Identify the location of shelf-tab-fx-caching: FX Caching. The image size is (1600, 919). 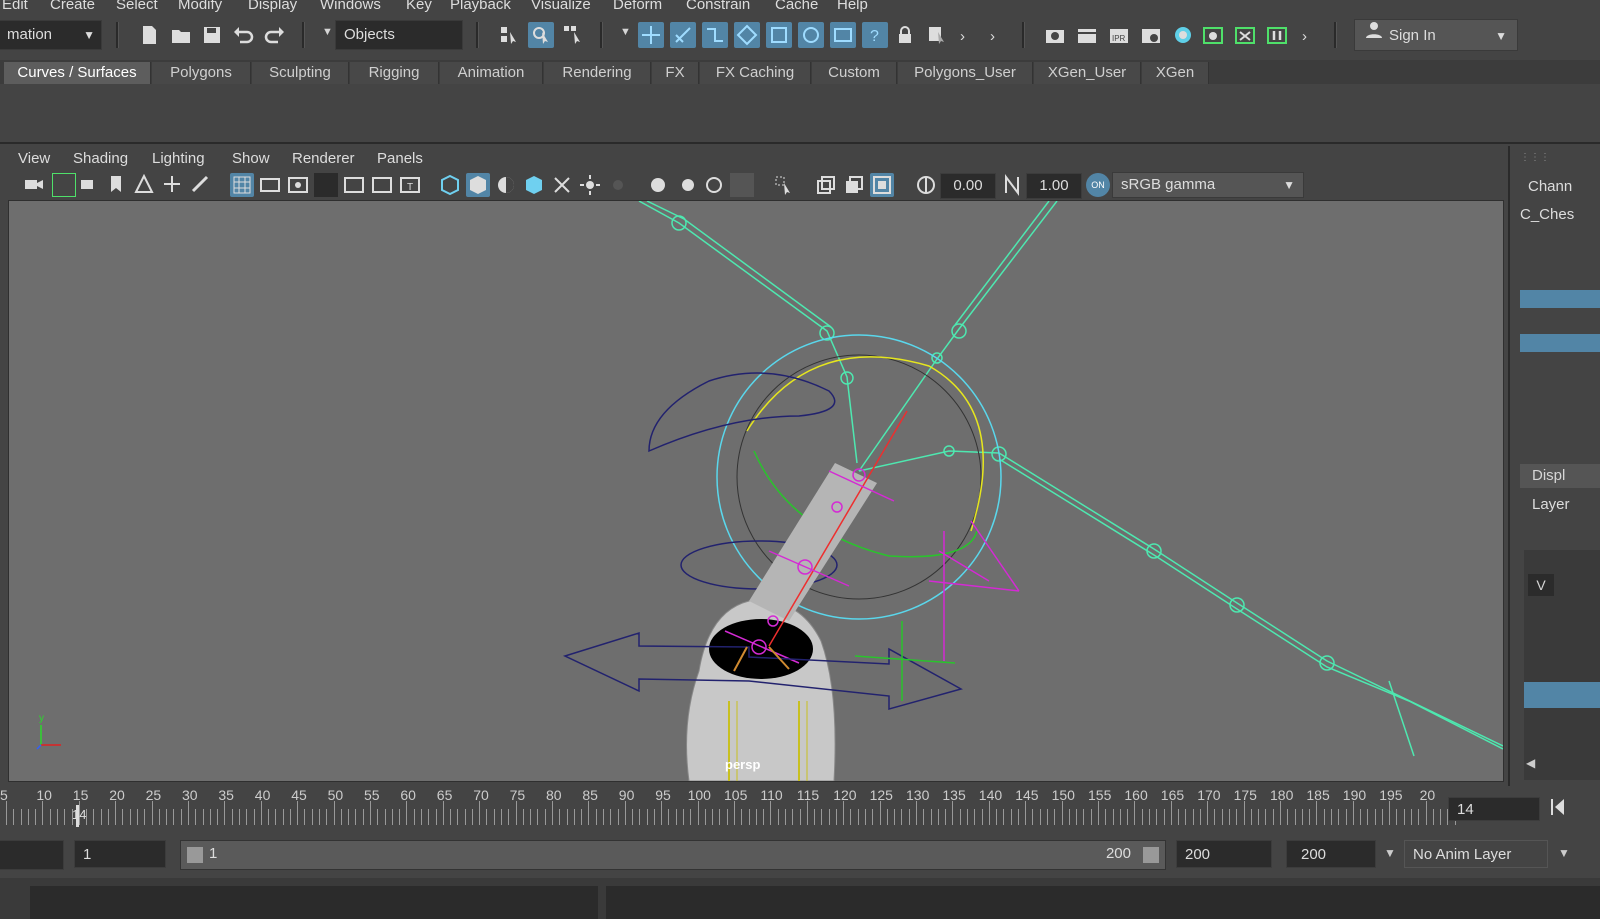
(755, 73).